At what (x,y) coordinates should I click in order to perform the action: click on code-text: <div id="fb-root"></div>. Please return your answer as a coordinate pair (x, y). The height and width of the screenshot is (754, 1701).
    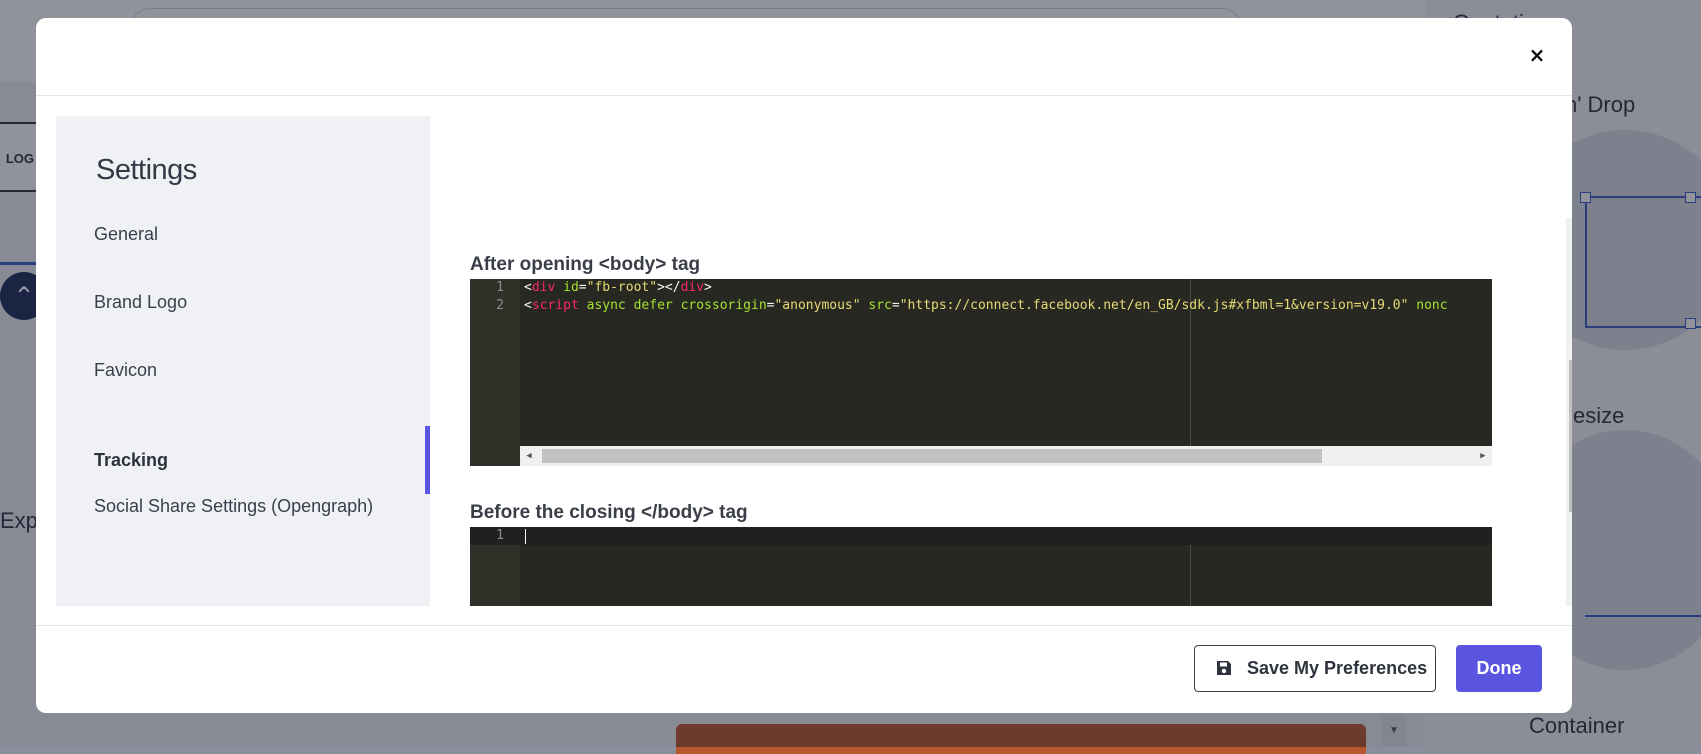
    Looking at the image, I should click on (618, 287).